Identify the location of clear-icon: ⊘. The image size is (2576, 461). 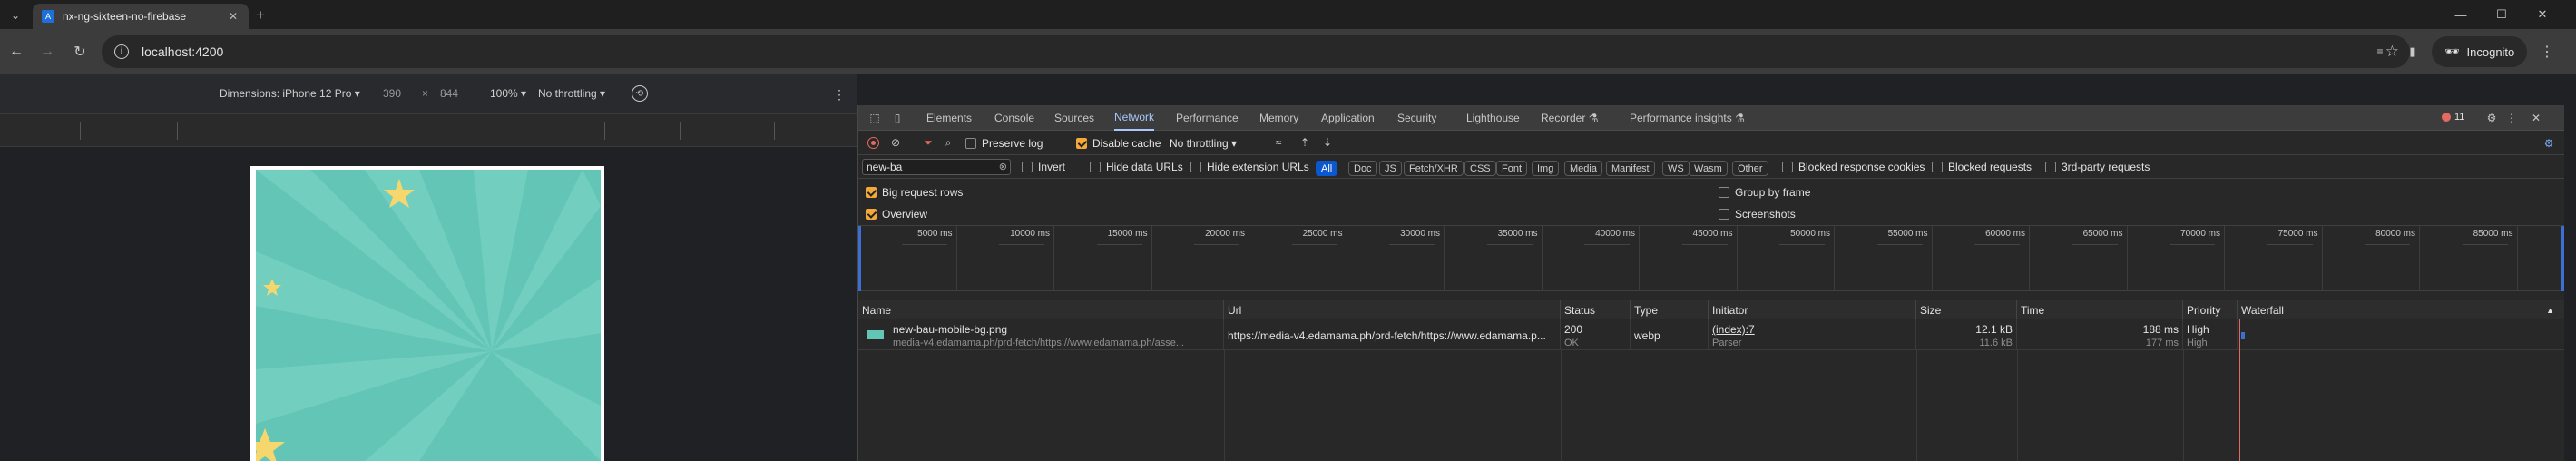
(895, 142).